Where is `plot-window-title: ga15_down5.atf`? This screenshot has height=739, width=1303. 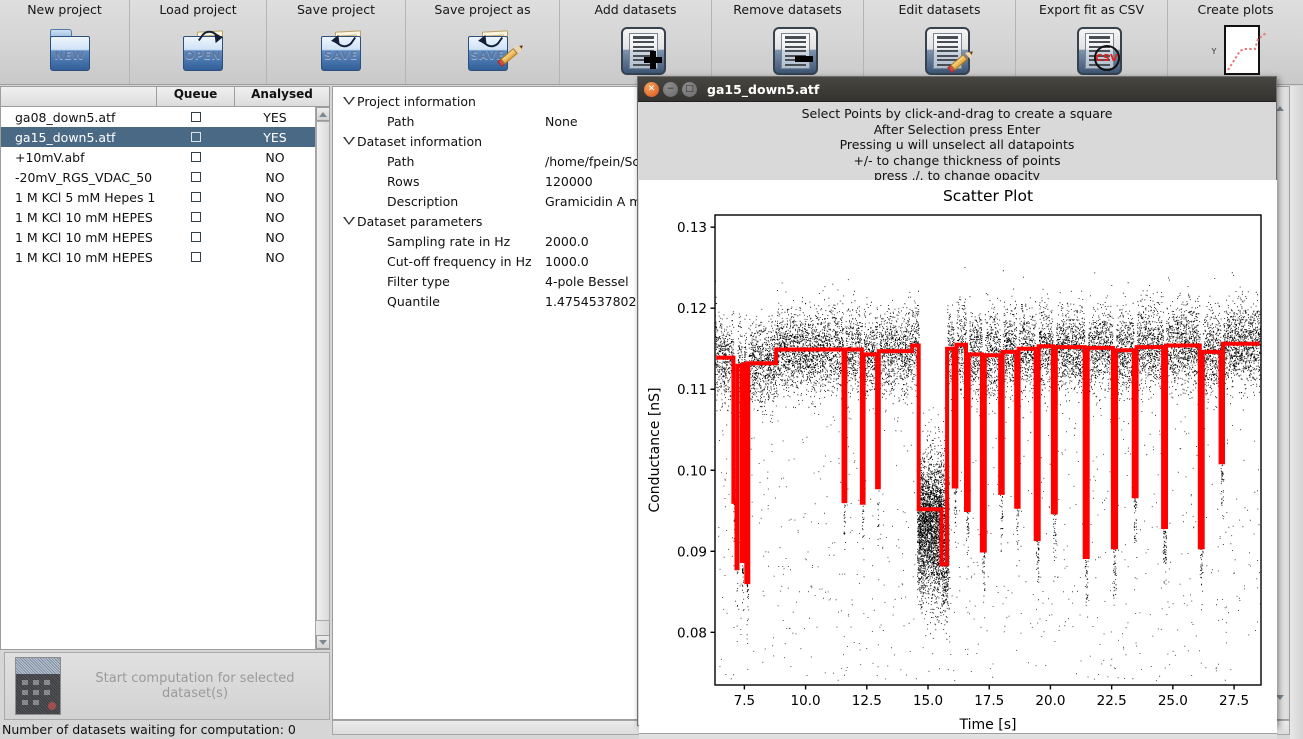
plot-window-title: ga15_down5.atf is located at coordinates (763, 89).